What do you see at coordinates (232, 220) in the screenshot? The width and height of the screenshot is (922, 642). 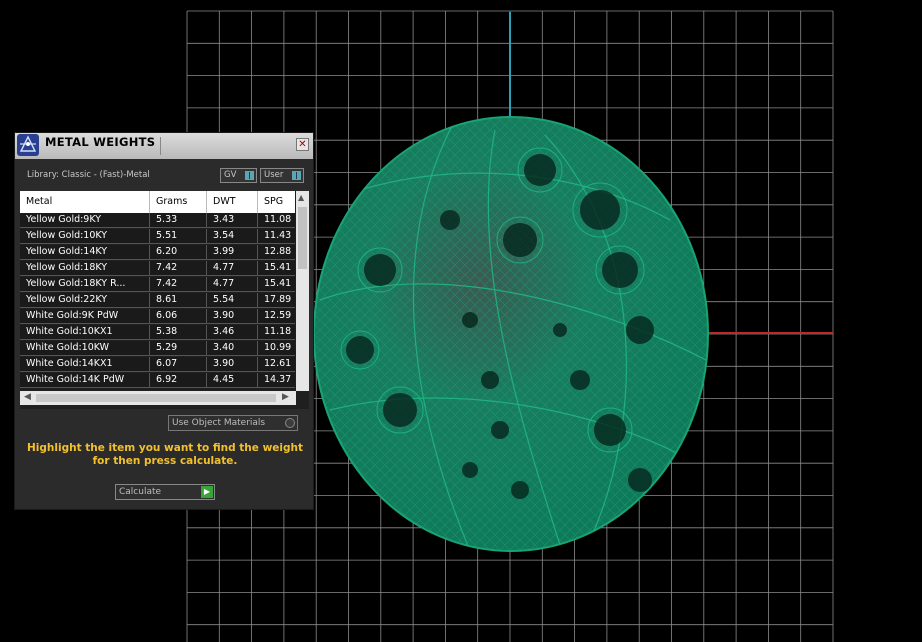 I see `cell-dwt: 3.43` at bounding box center [232, 220].